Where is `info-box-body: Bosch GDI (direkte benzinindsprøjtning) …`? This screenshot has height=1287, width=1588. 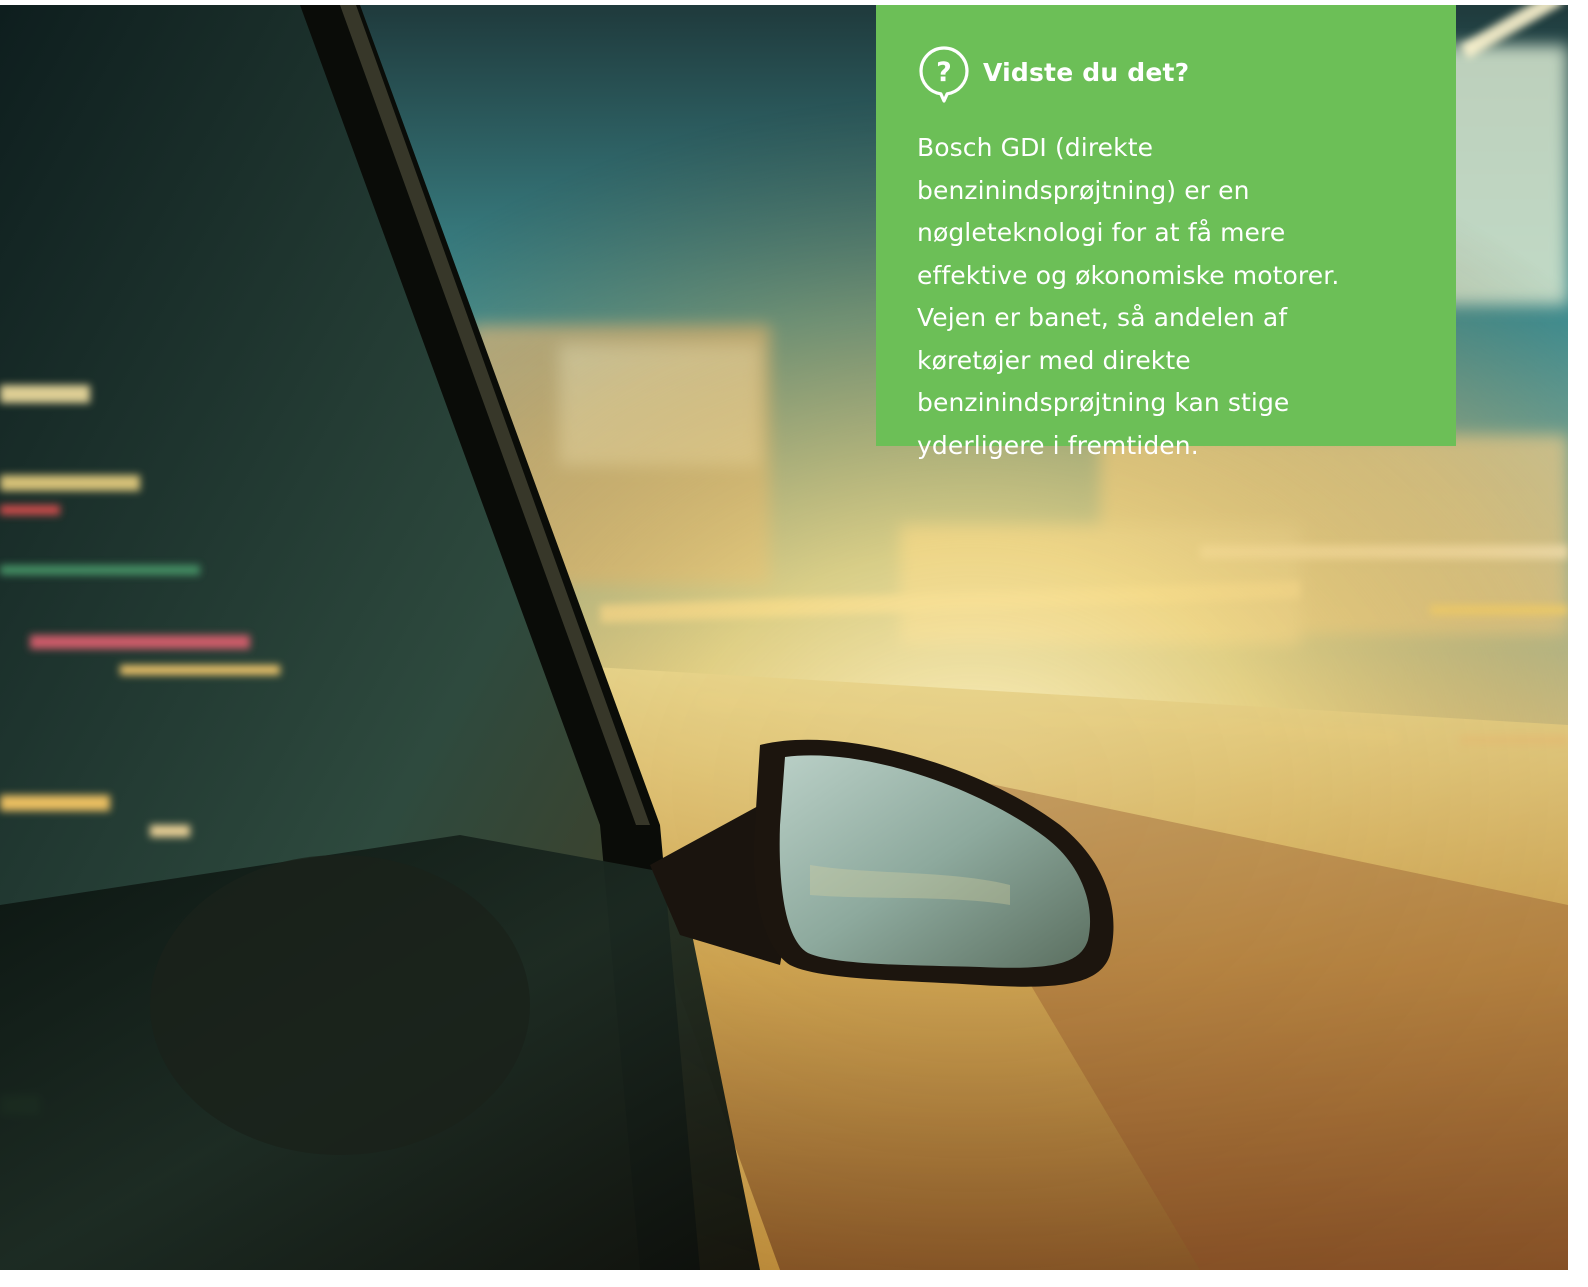
info-box-body: Bosch GDI (direkte benzinindsprøjtning) … is located at coordinates (1128, 296).